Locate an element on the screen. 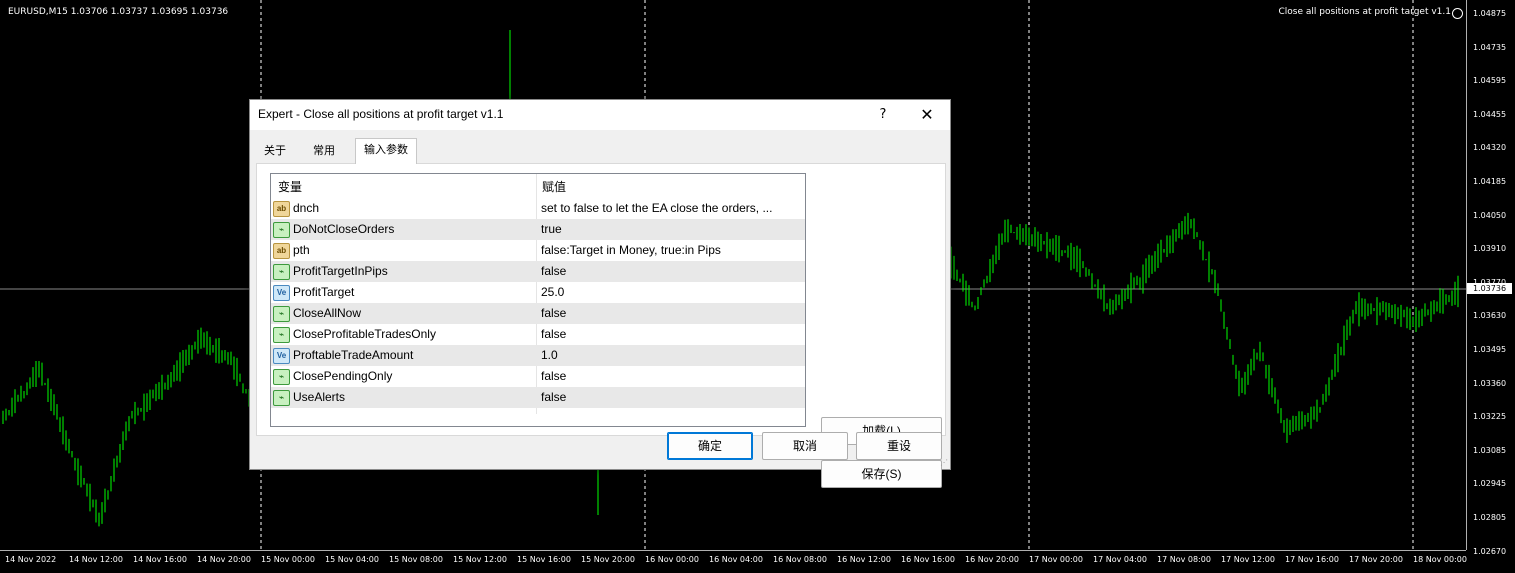  param-value: false:Target in Money, true:in Pips is located at coordinates (672, 250).